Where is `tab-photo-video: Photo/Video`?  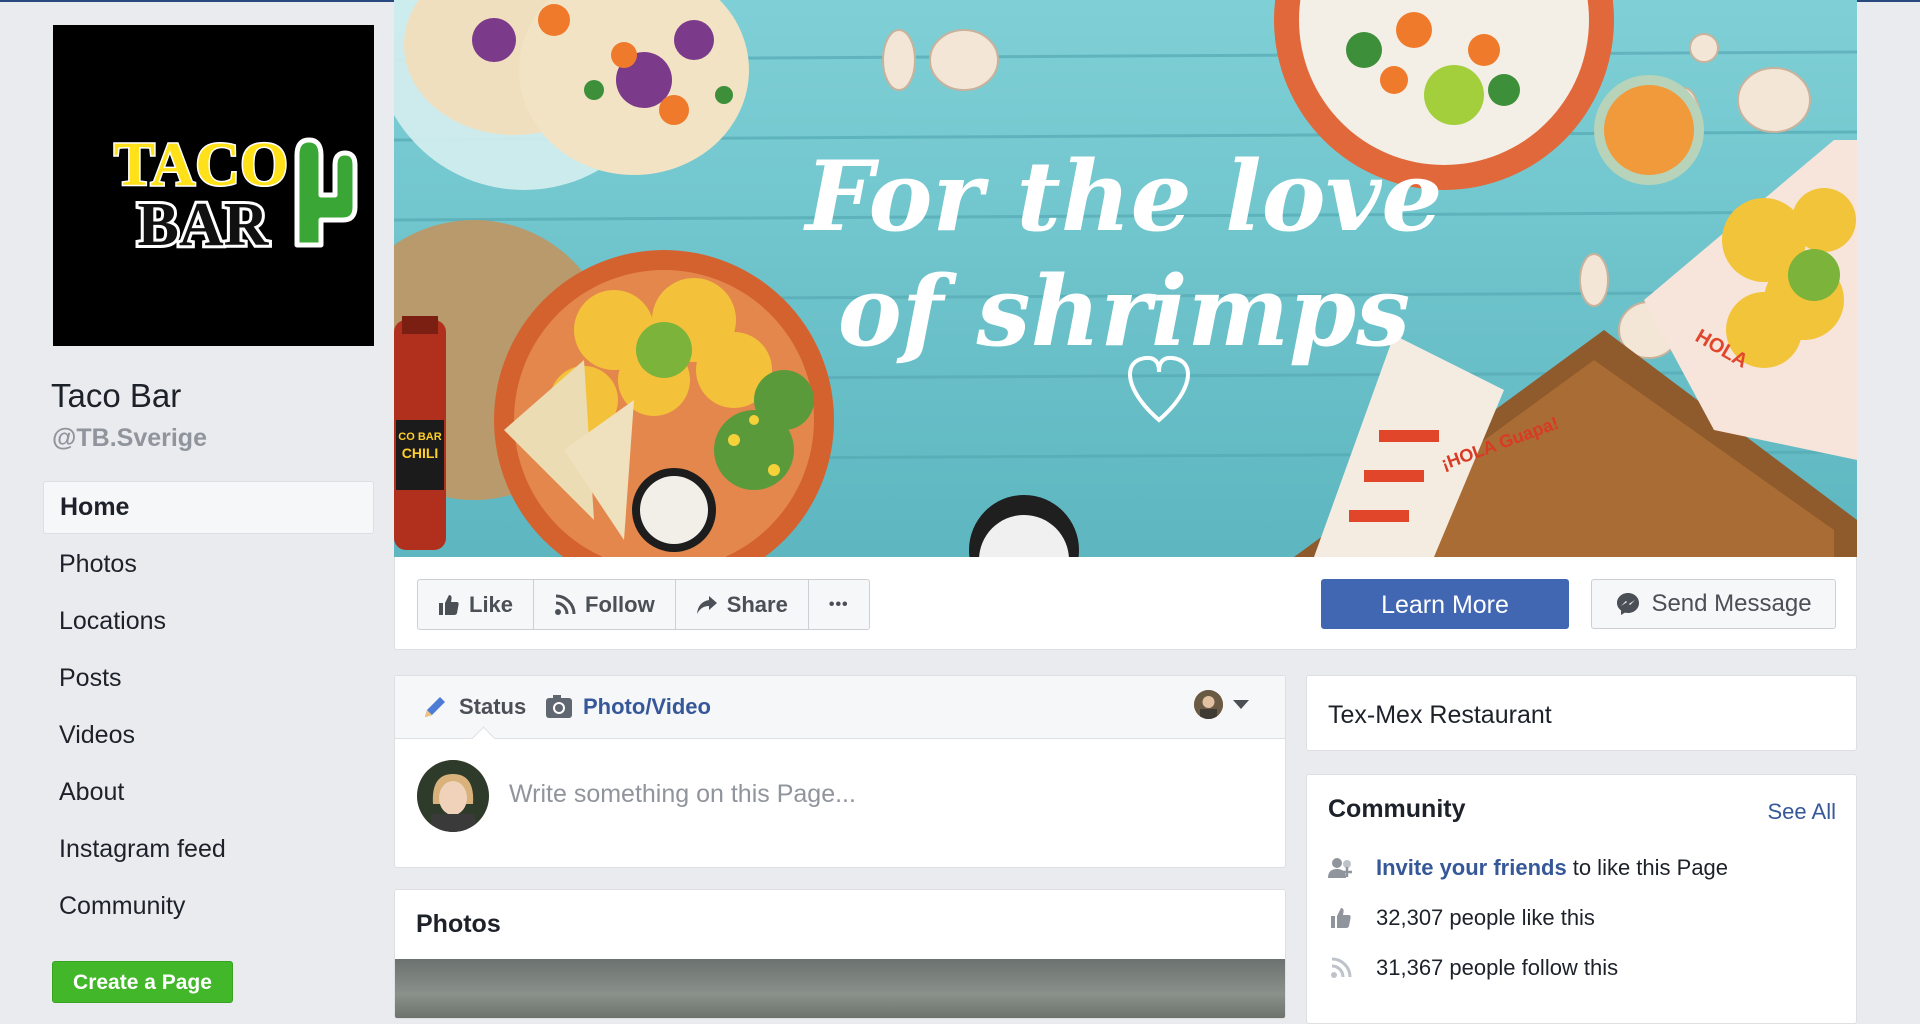 tab-photo-video: Photo/Video is located at coordinates (628, 707).